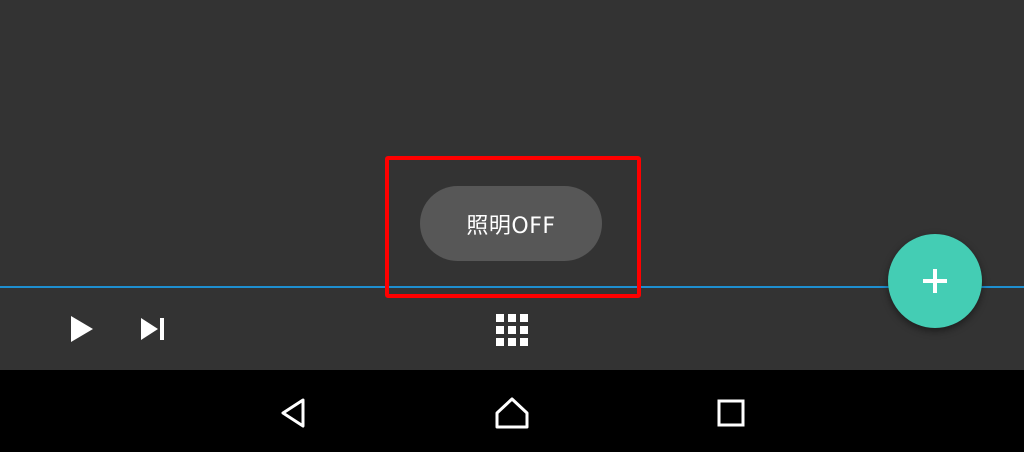  I want to click on back-button, so click(293, 413).